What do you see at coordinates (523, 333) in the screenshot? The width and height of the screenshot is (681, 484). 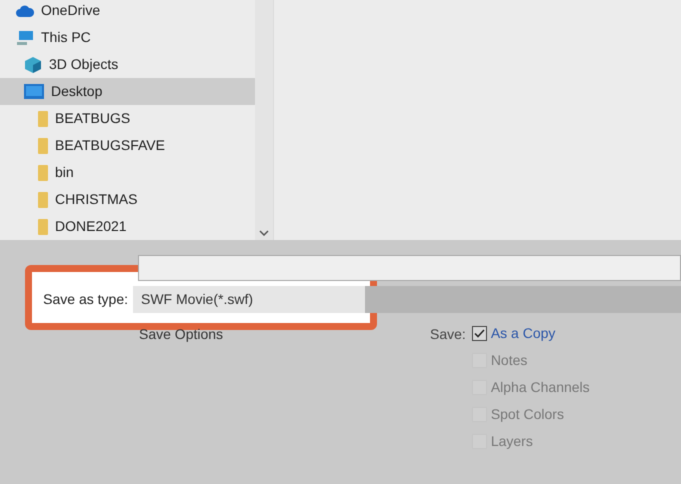 I see `checkbox-label: As a Copy` at bounding box center [523, 333].